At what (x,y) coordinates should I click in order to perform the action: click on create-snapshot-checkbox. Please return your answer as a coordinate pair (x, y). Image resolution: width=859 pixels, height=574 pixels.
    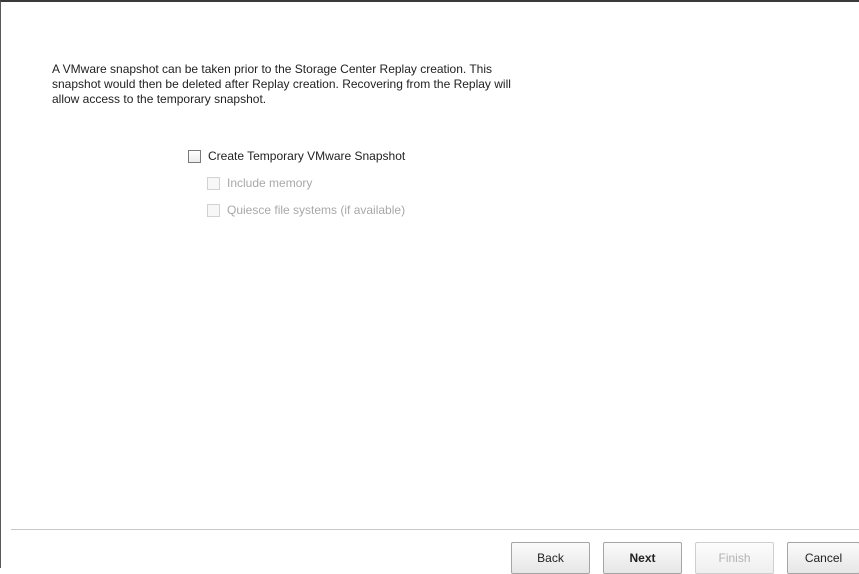
    Looking at the image, I should click on (194, 156).